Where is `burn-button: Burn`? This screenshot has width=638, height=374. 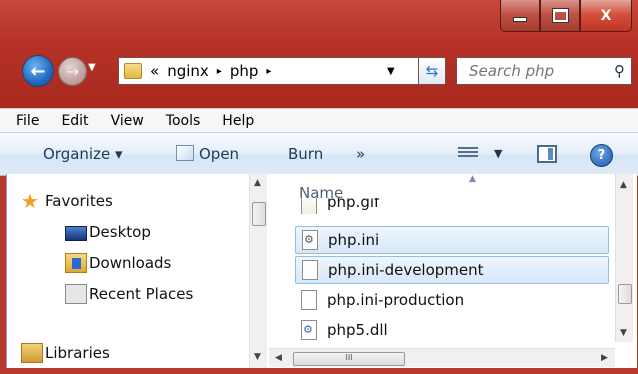 burn-button: Burn is located at coordinates (305, 154).